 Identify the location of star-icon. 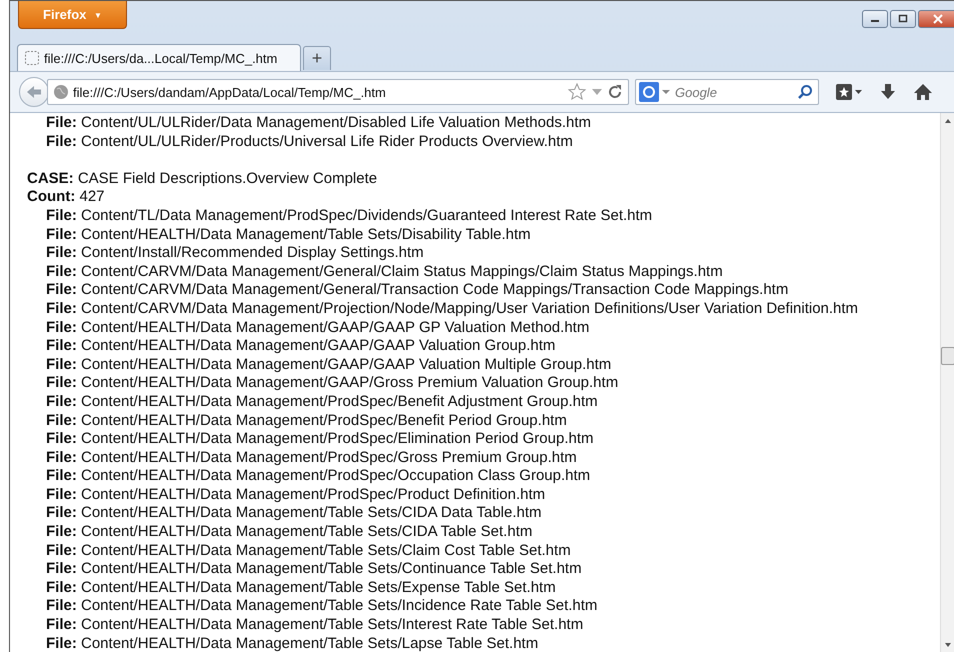
(577, 92).